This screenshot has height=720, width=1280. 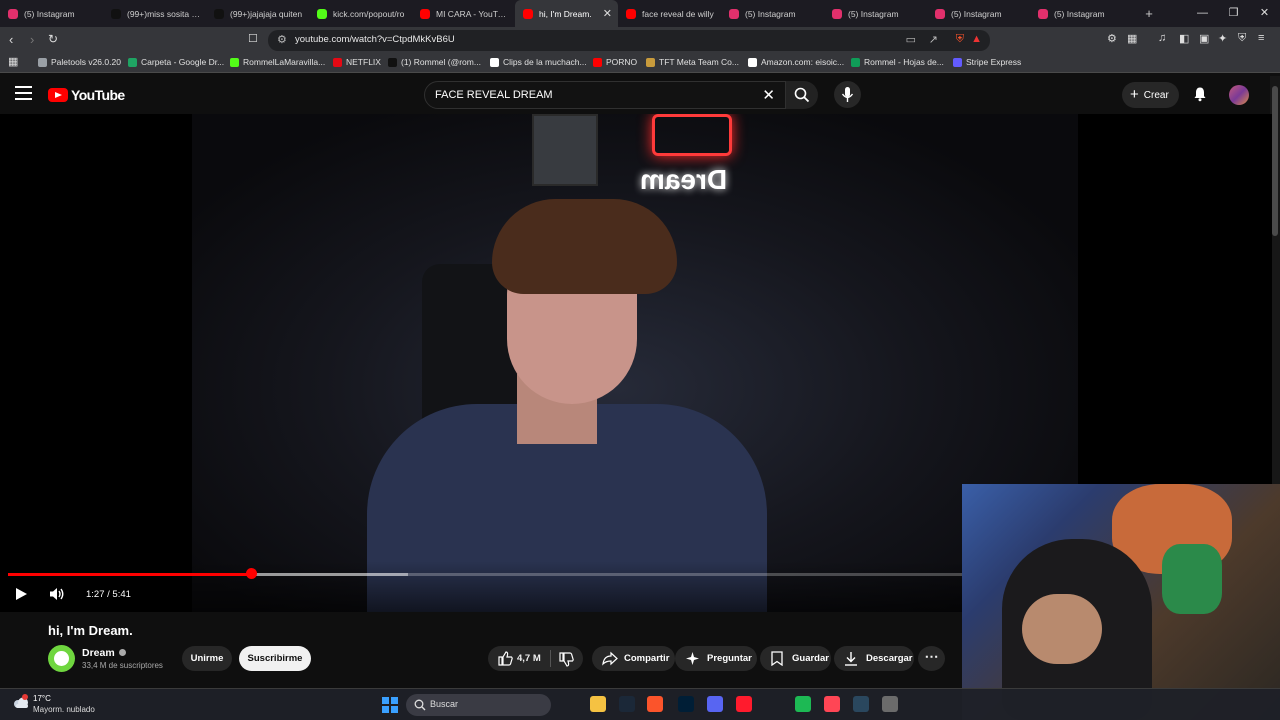 I want to click on subscribe-button: Suscribirme, so click(x=275, y=658).